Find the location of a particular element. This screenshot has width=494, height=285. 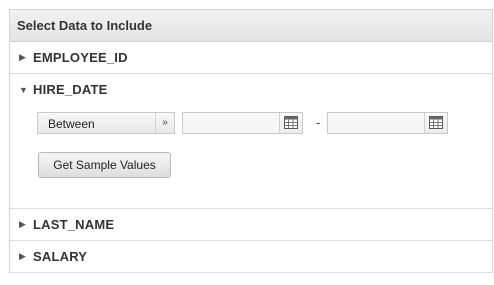

field-salary: ▶ SALARY is located at coordinates (251, 257).